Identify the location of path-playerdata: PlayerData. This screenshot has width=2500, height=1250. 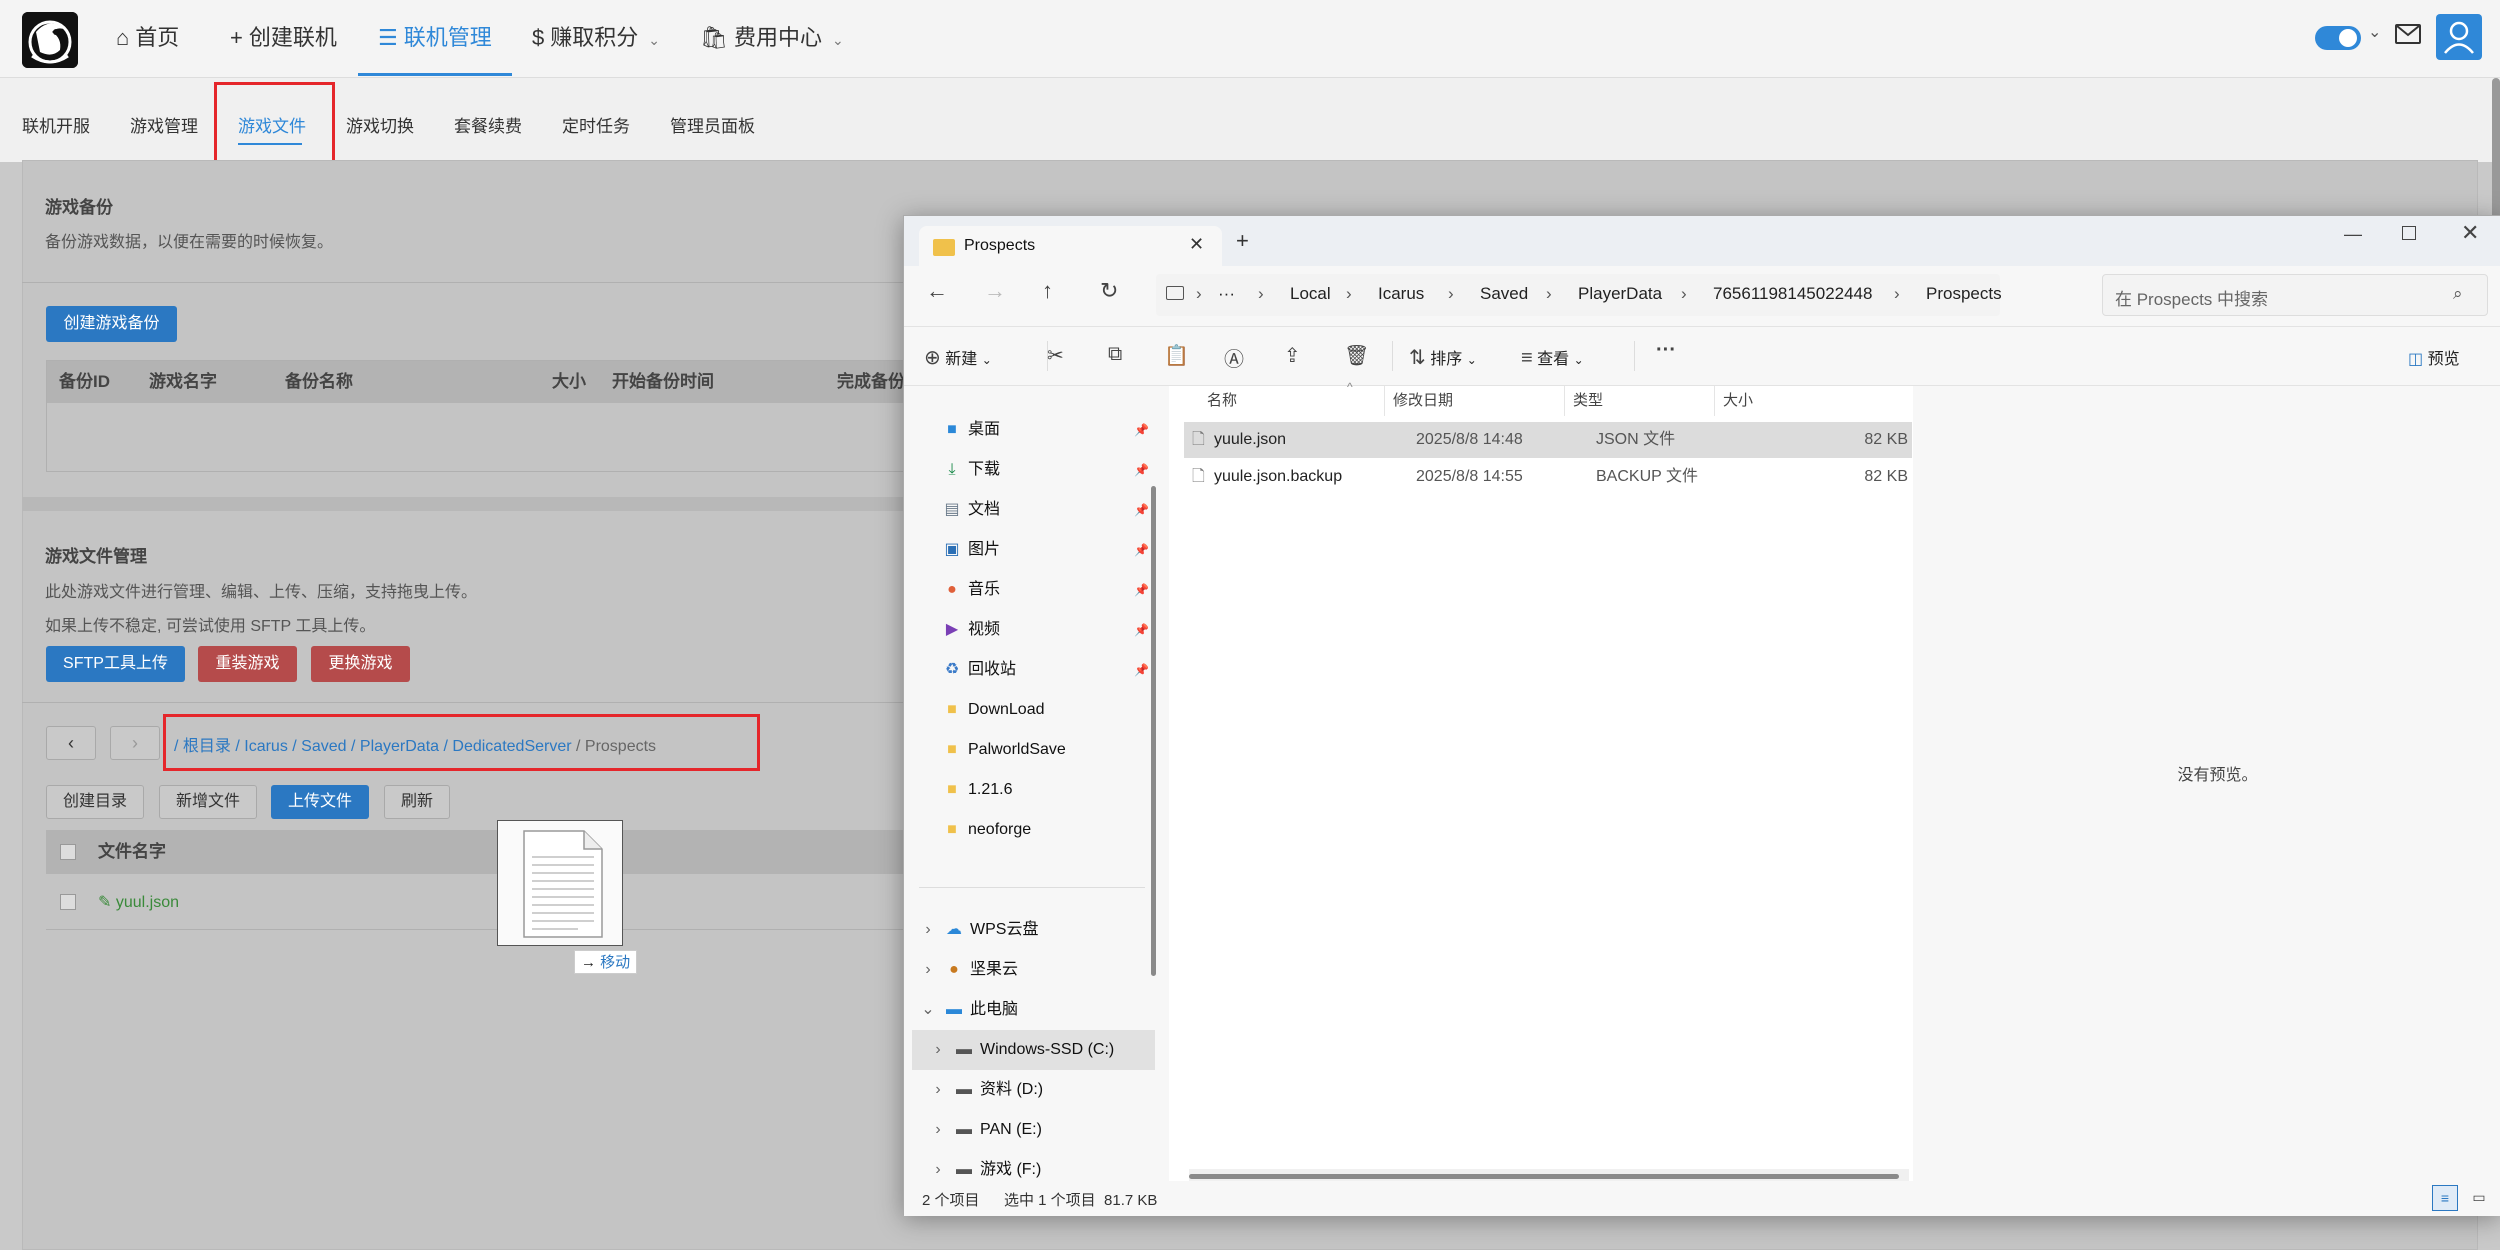
(1620, 294).